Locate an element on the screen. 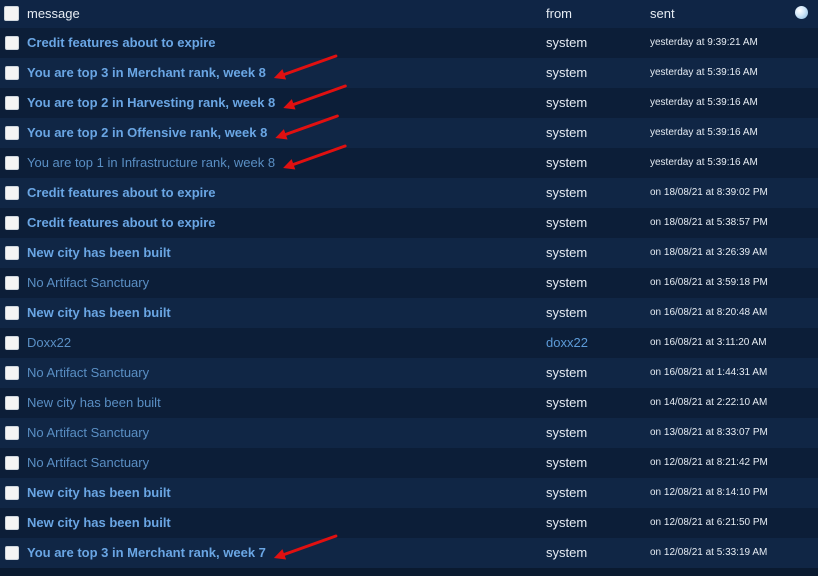 The width and height of the screenshot is (818, 576). message-timestamp: on 18/08/21 at 5:38:57 PM is located at coordinates (709, 222).